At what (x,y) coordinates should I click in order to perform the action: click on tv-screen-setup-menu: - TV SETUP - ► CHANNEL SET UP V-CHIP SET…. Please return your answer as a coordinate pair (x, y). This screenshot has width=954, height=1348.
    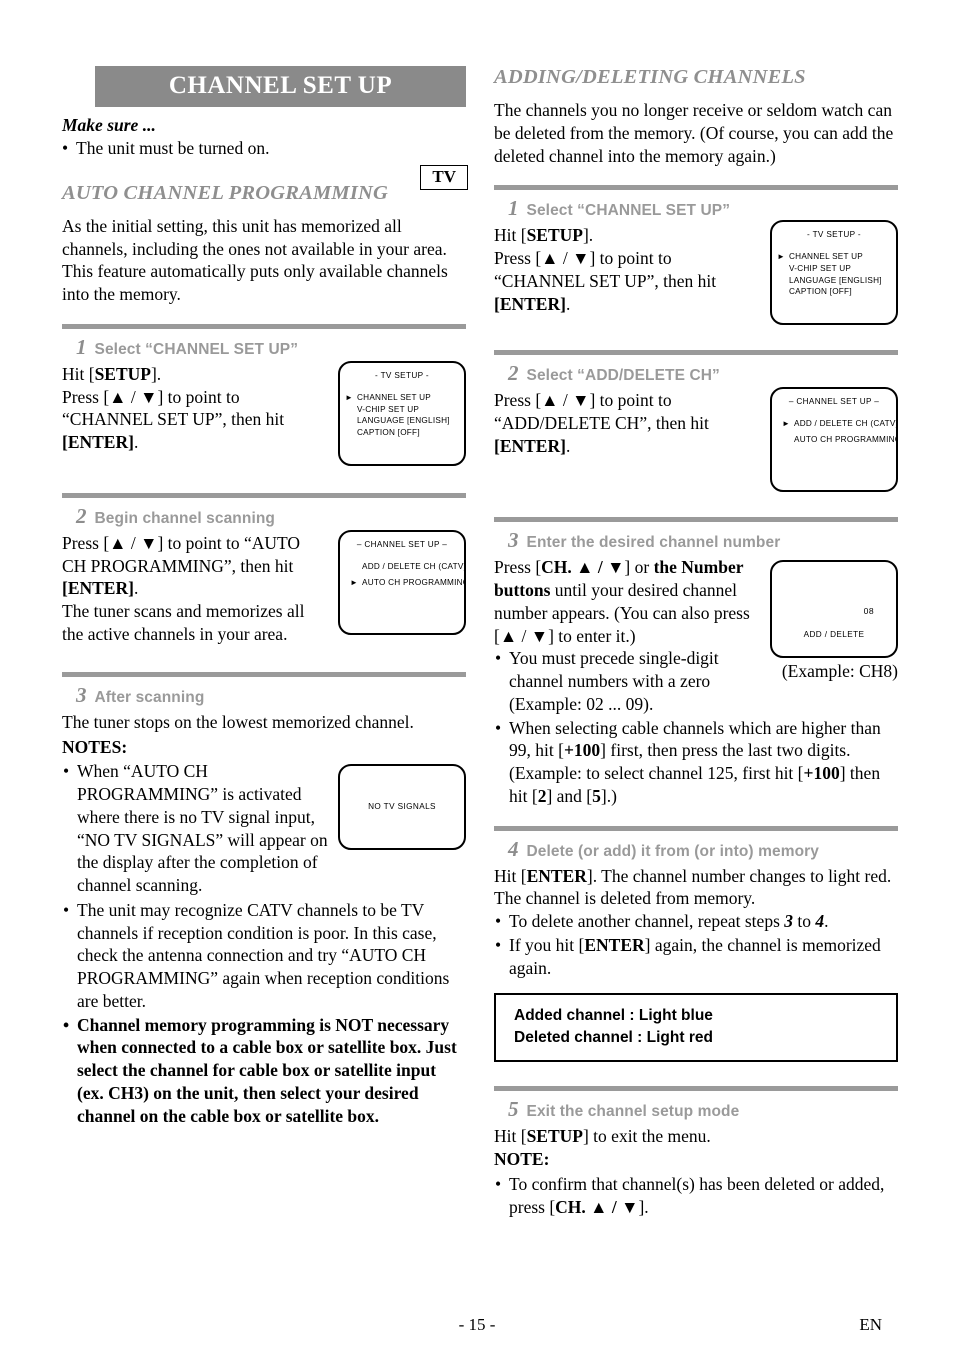
    Looking at the image, I should click on (834, 273).